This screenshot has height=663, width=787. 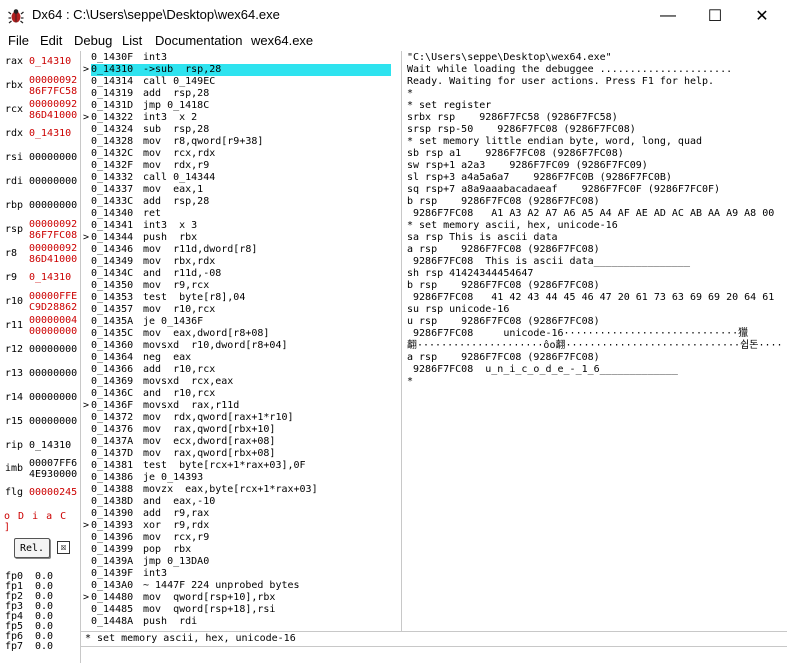 I want to click on disasm-line: 0_1448A push rdi, so click(x=241, y=622).